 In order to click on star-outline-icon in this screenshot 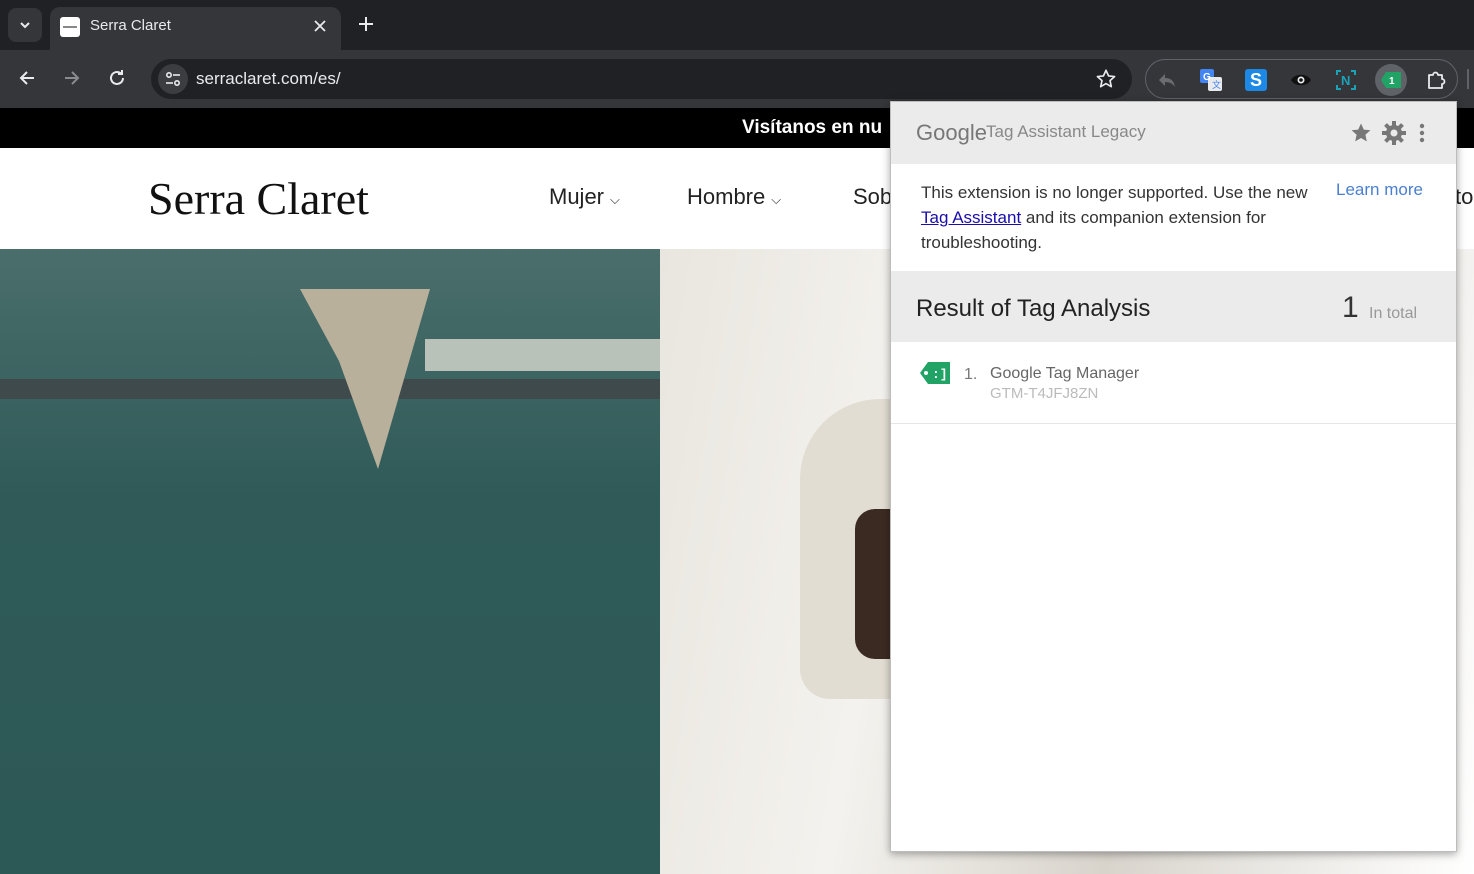, I will do `click(1106, 78)`.